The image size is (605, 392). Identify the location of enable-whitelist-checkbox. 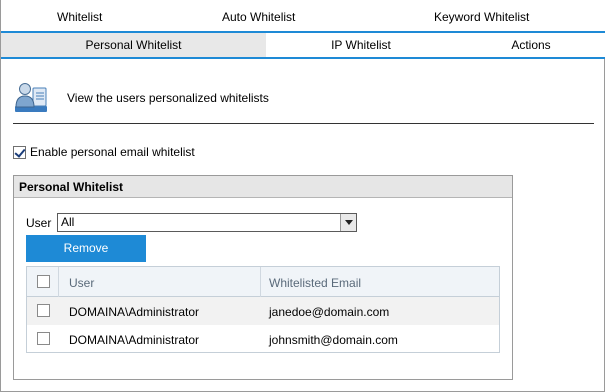
(19, 152).